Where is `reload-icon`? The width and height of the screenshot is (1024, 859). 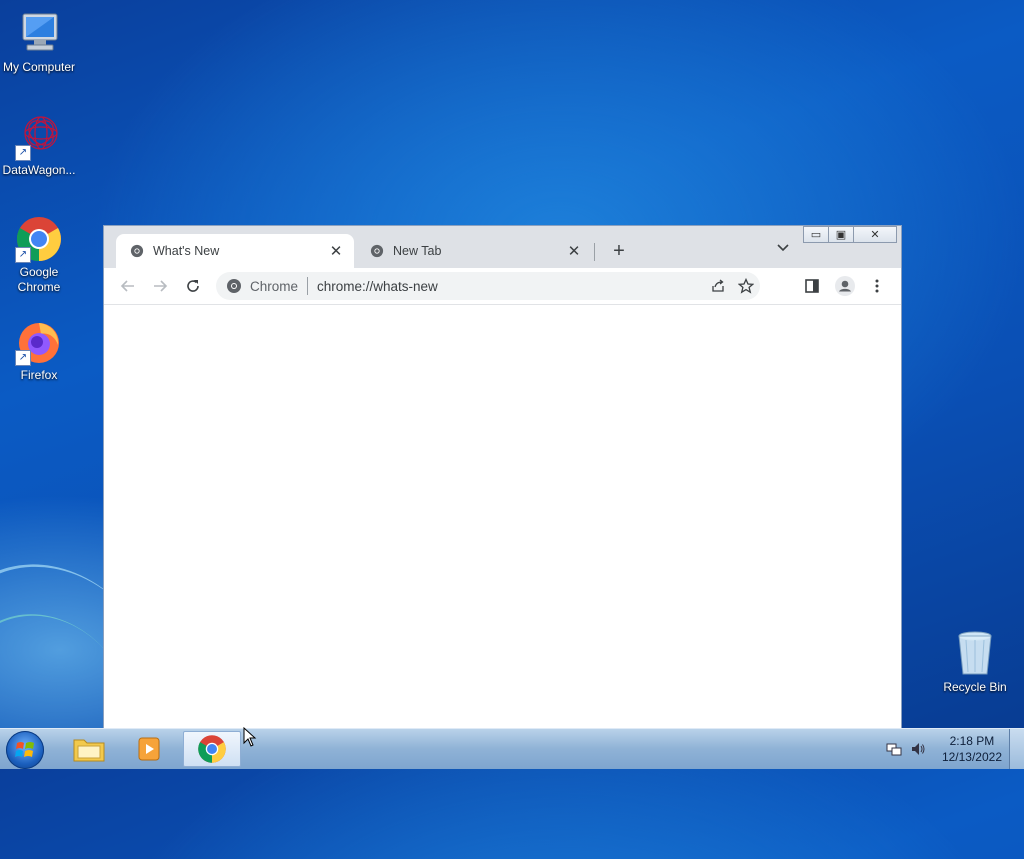
reload-icon is located at coordinates (193, 286).